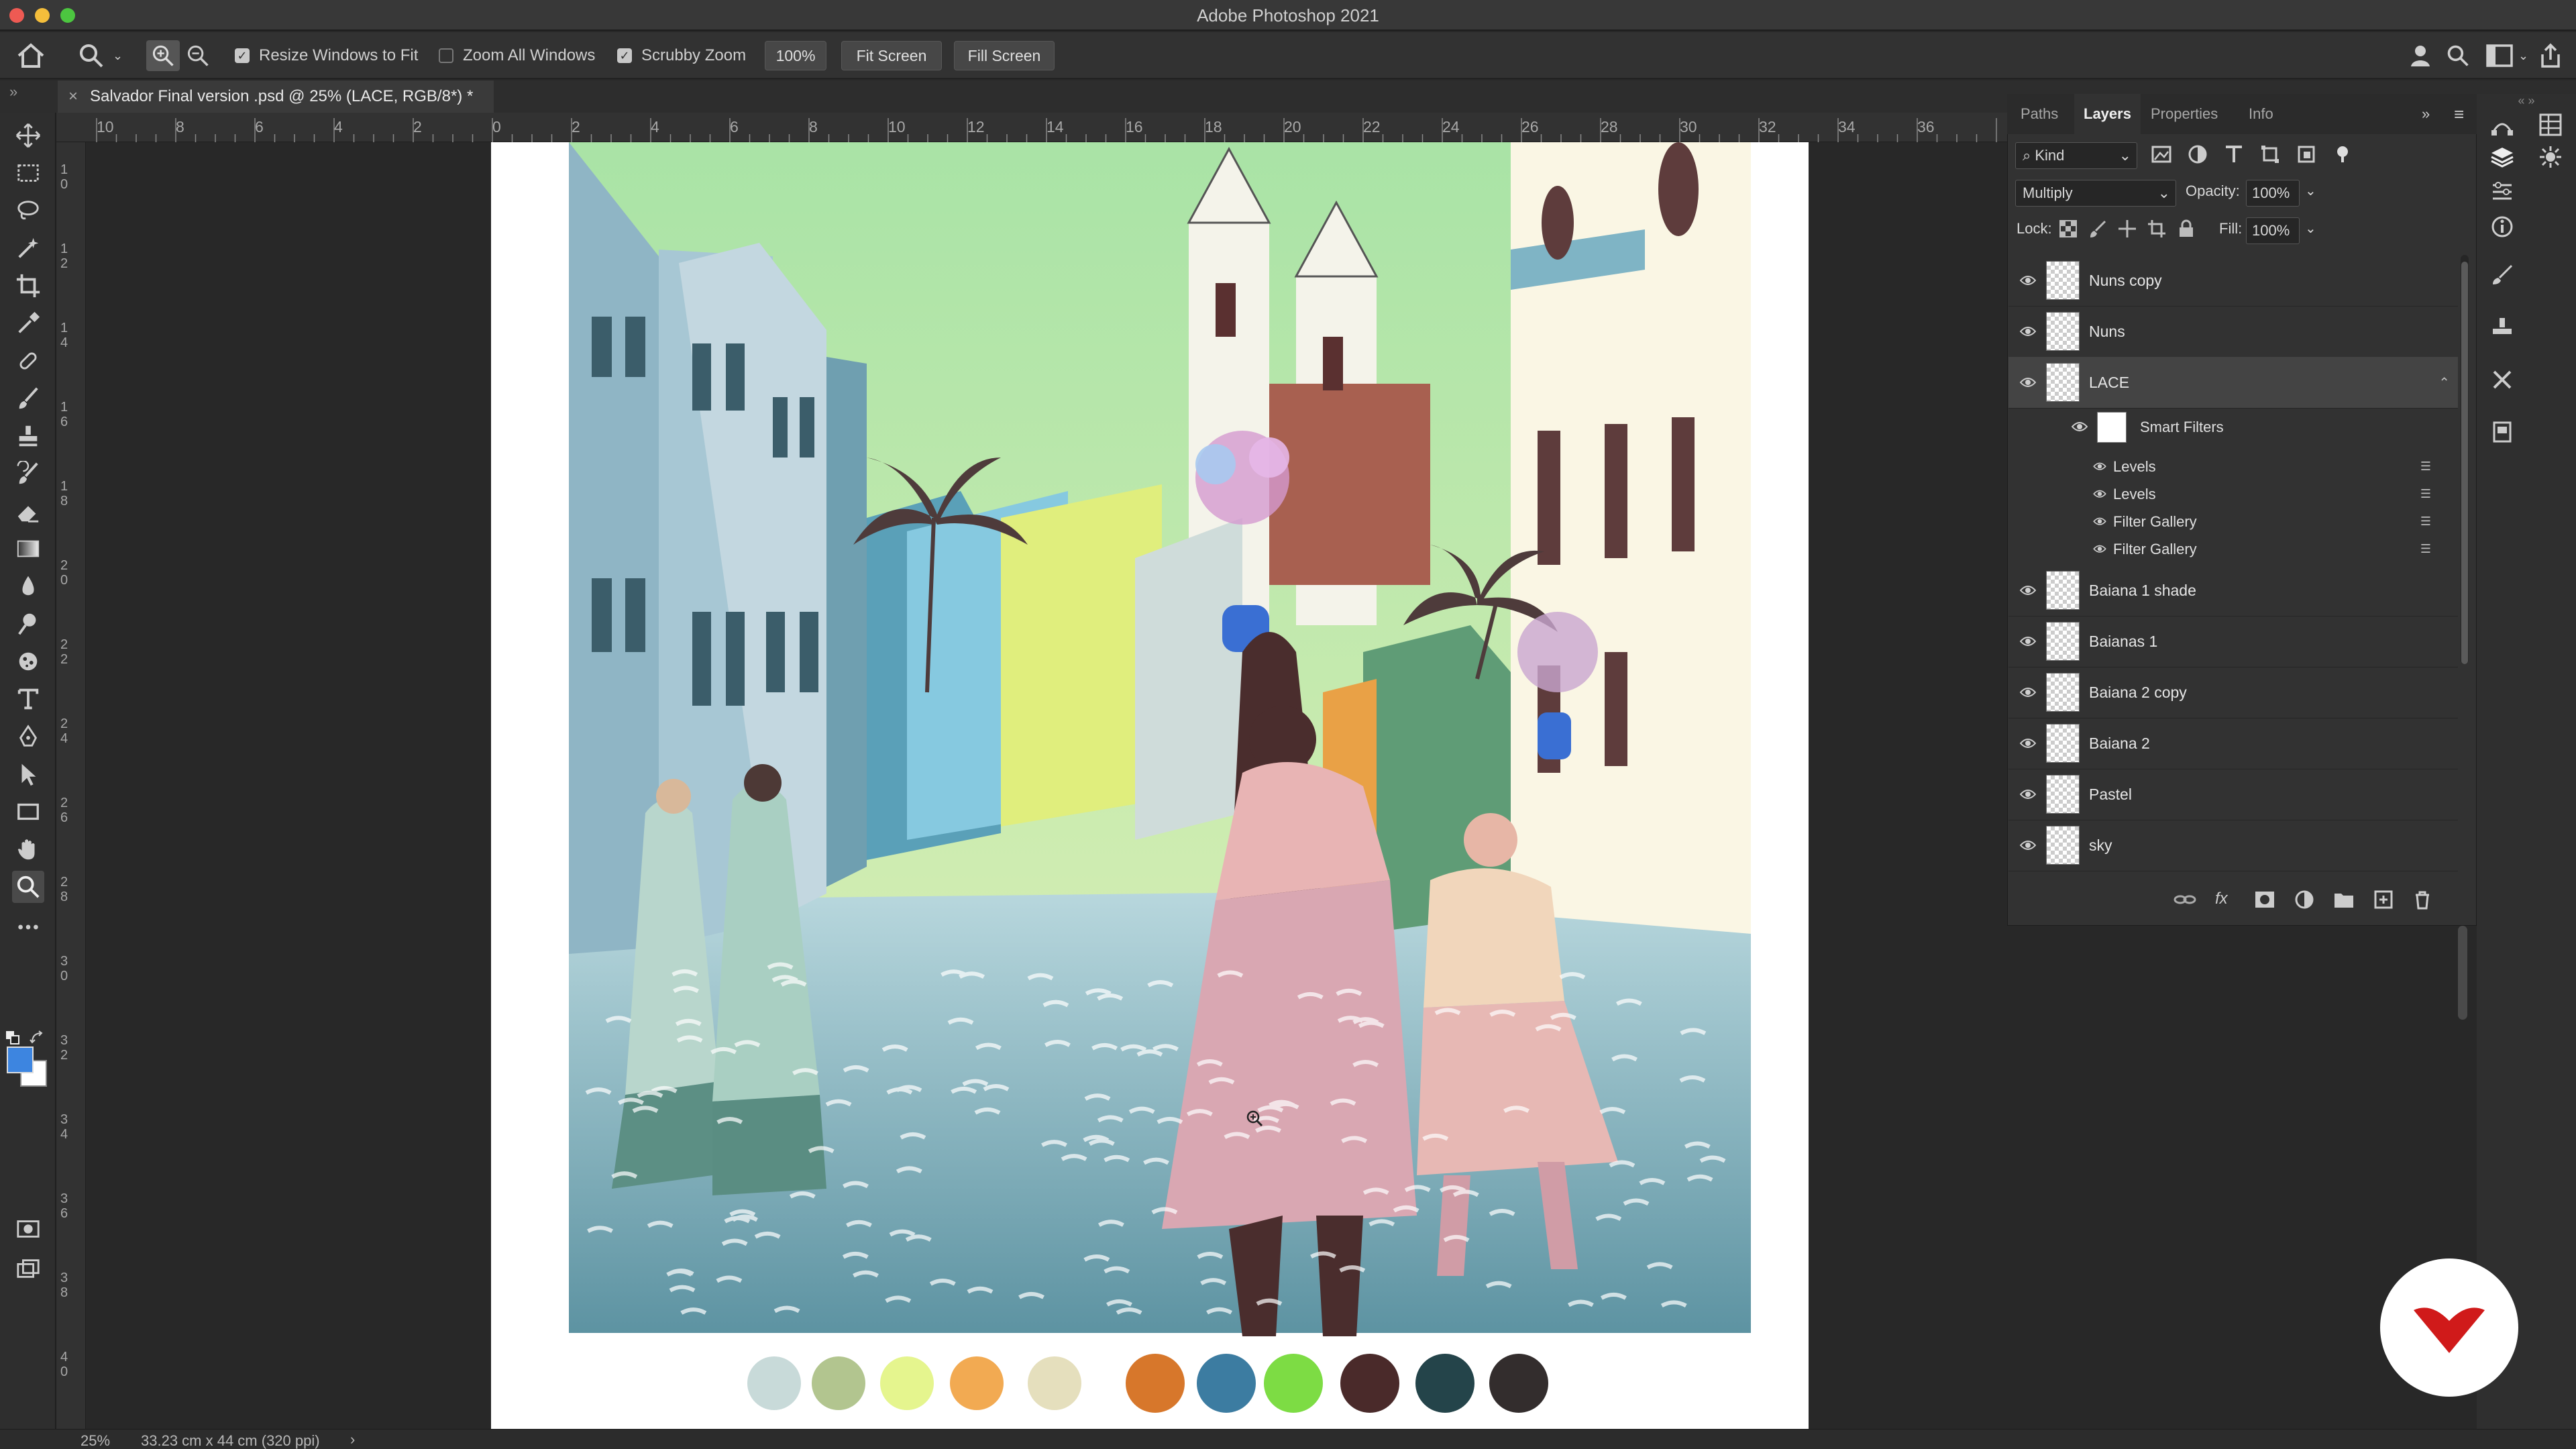 This screenshot has width=2576, height=1449. I want to click on delete-layer-icon, so click(2422, 900).